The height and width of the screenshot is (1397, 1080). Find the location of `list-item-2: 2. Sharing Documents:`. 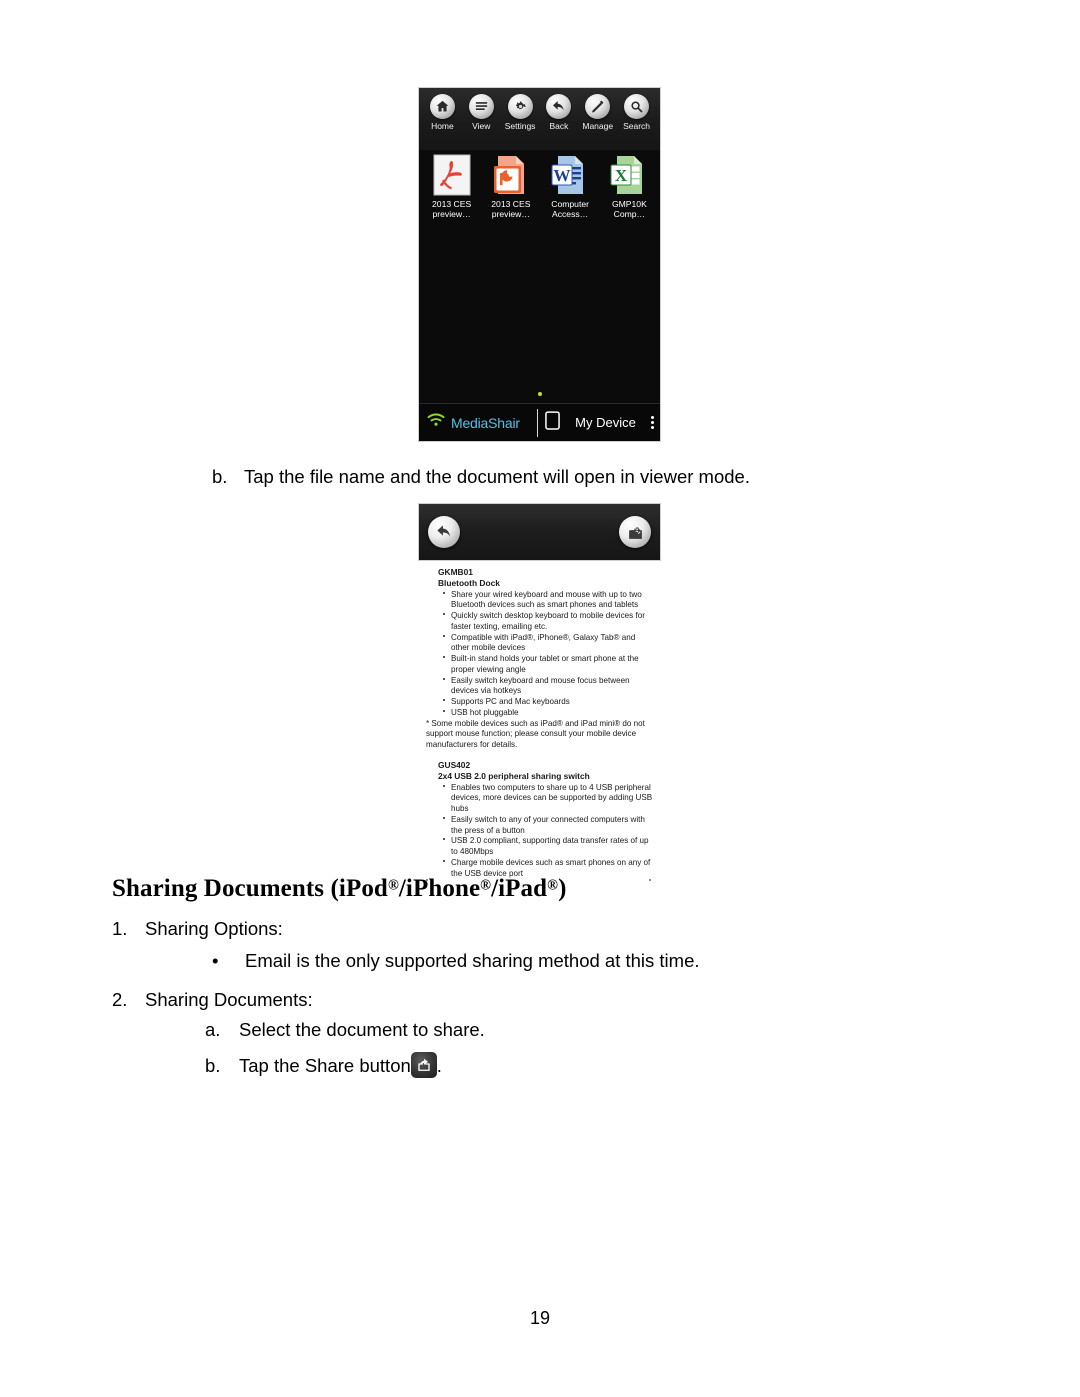

list-item-2: 2. Sharing Documents: is located at coordinates (212, 1000).